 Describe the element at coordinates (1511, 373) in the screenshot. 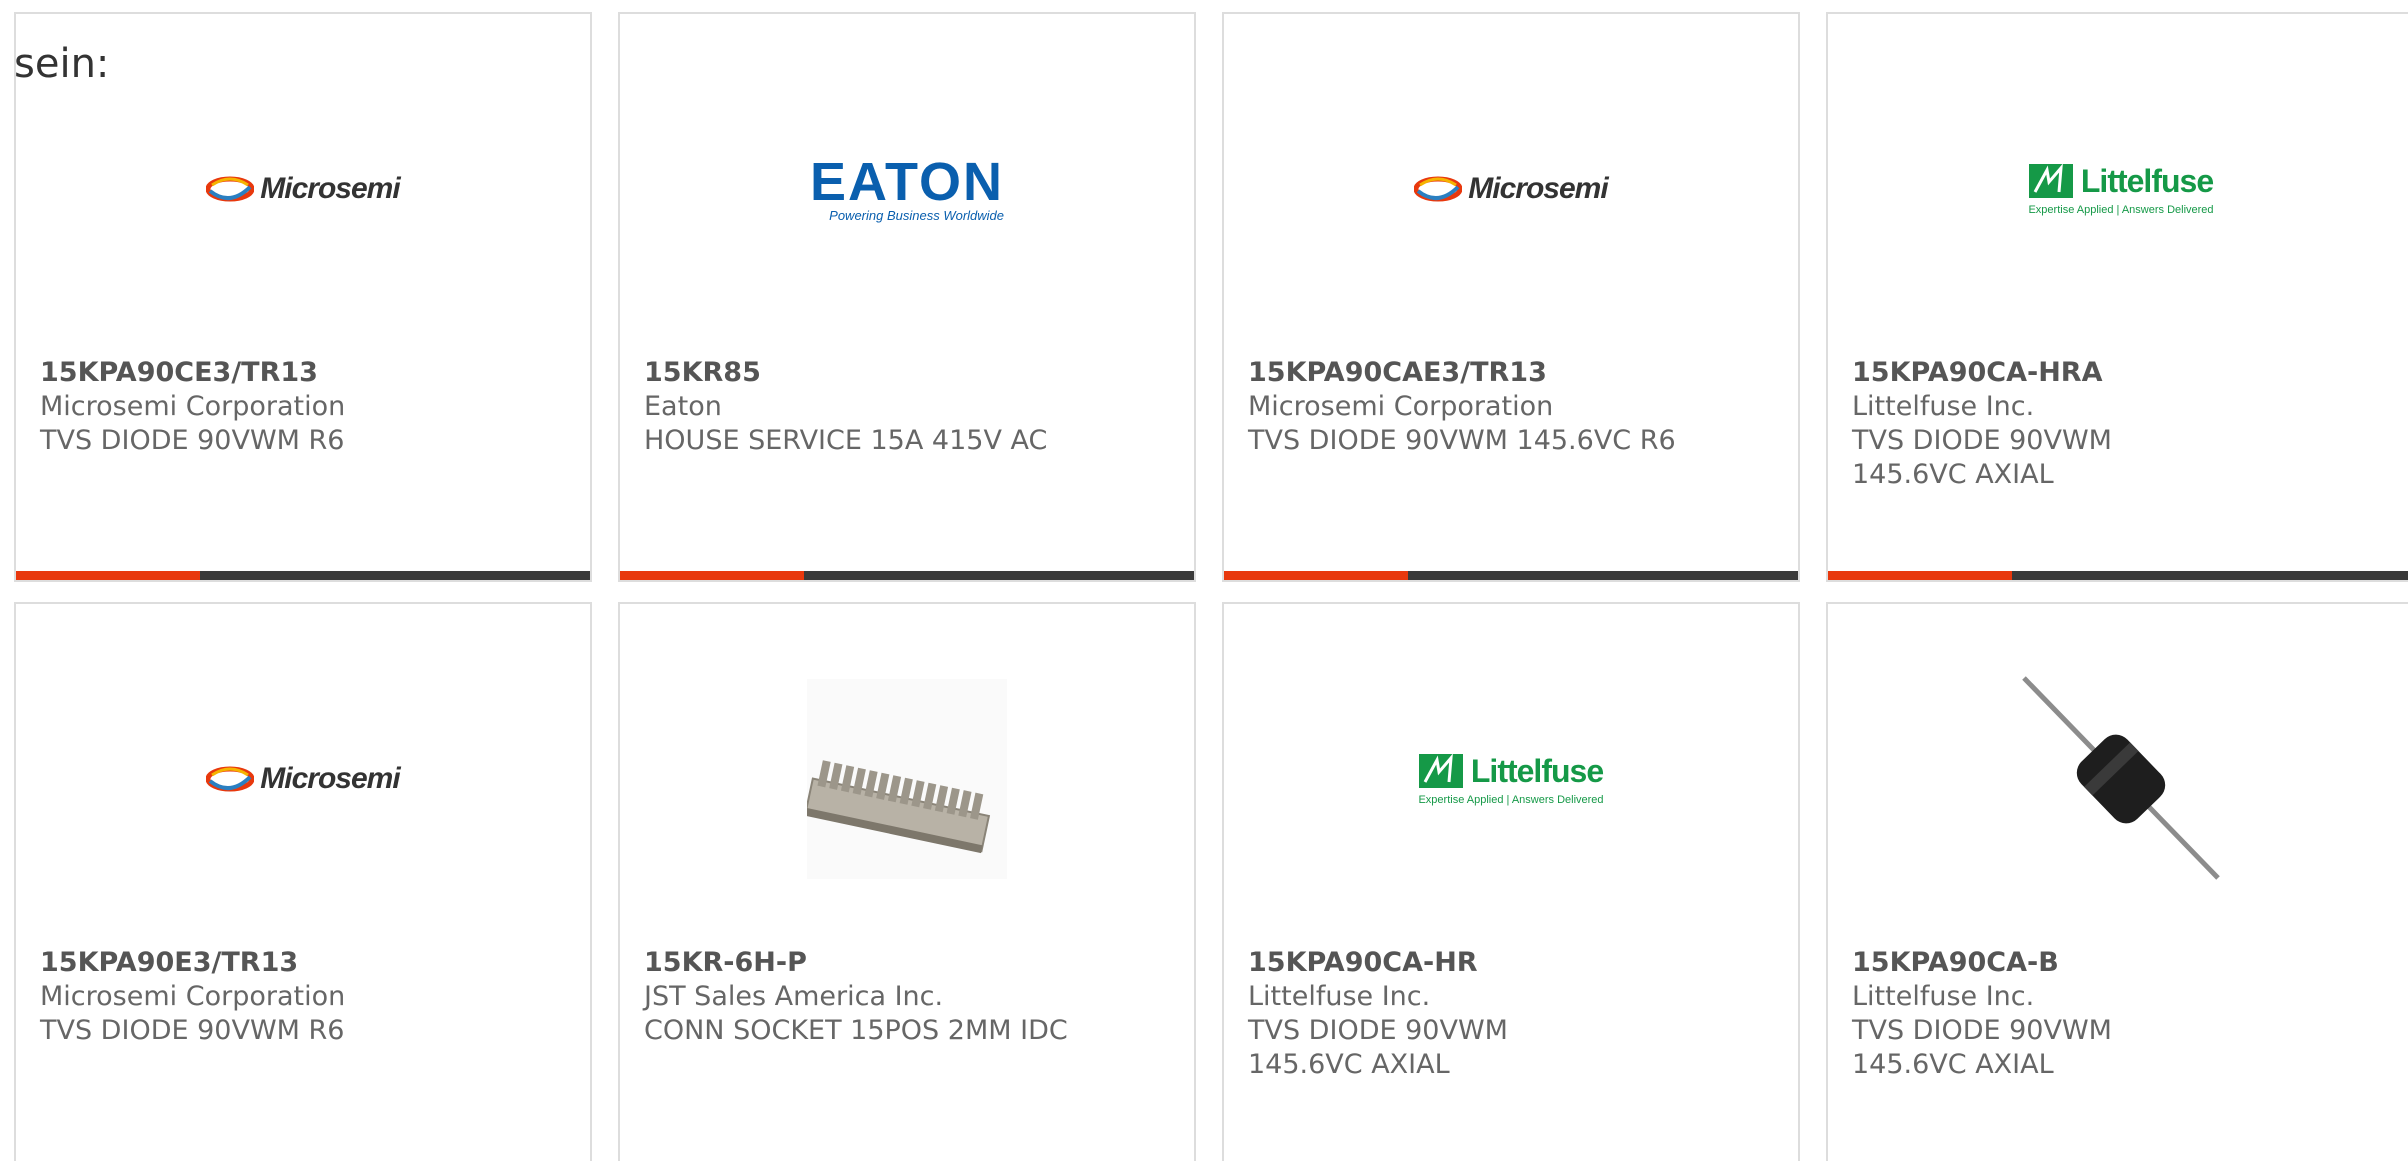

I see `part-number: 15KPA90CAE3/TR13` at that location.